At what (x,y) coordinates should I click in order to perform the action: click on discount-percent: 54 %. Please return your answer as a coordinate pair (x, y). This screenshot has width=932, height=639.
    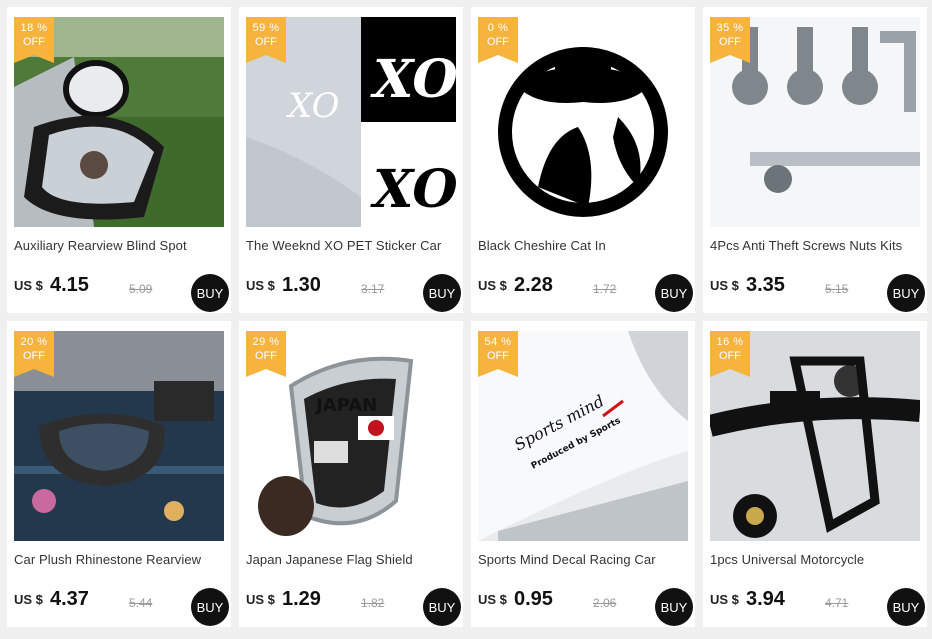
    Looking at the image, I should click on (498, 342).